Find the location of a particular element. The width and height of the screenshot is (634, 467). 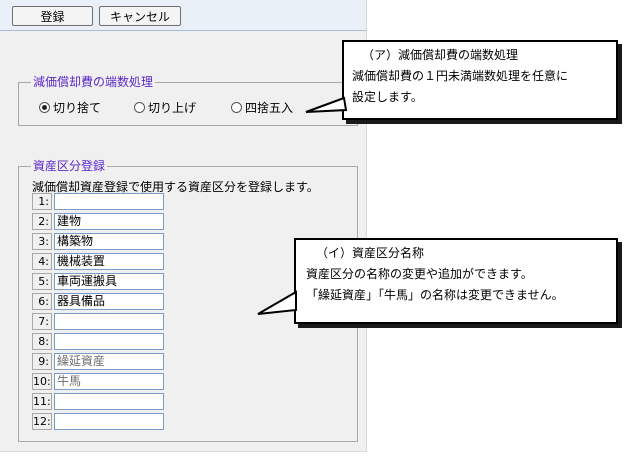

radio-round-half-up: 四捨五入 is located at coordinates (262, 107).